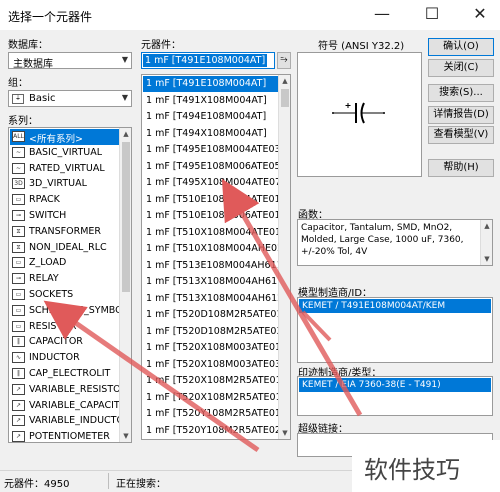  I want to click on arrow-to-component, so click(292, 297).